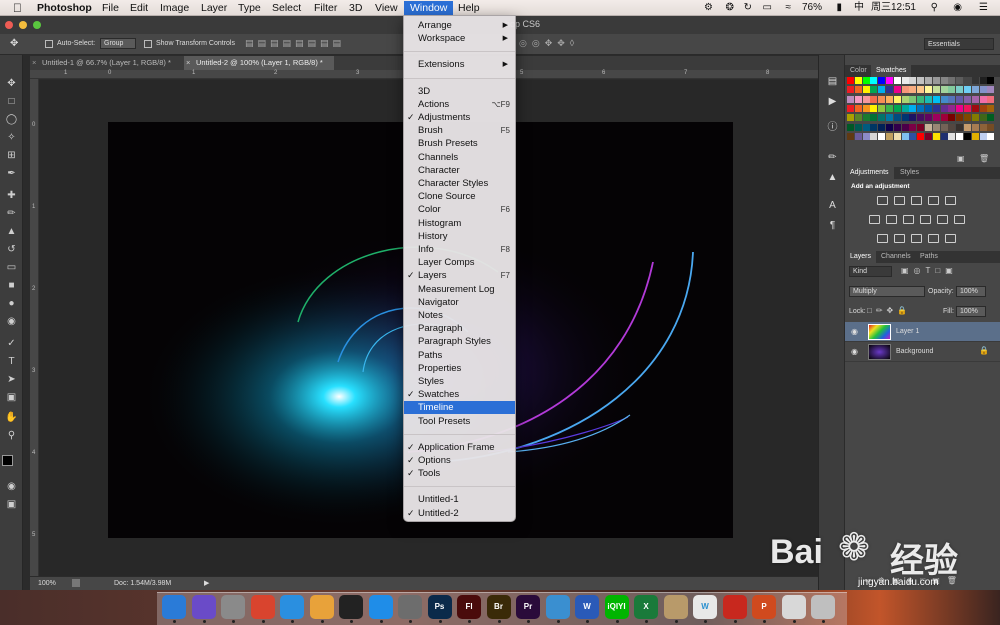 The image size is (1000, 625). I want to click on notification-center-icon: ☰, so click(983, 8).